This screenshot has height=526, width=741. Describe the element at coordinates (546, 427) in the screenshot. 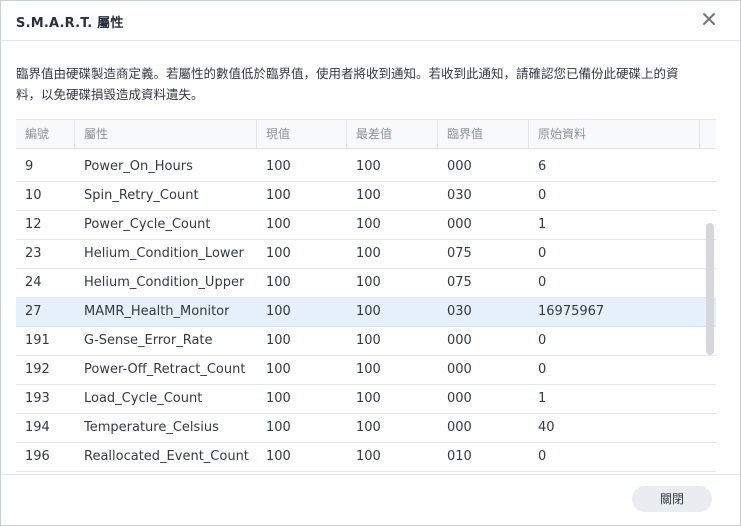

I see `cell-raw: 40` at that location.